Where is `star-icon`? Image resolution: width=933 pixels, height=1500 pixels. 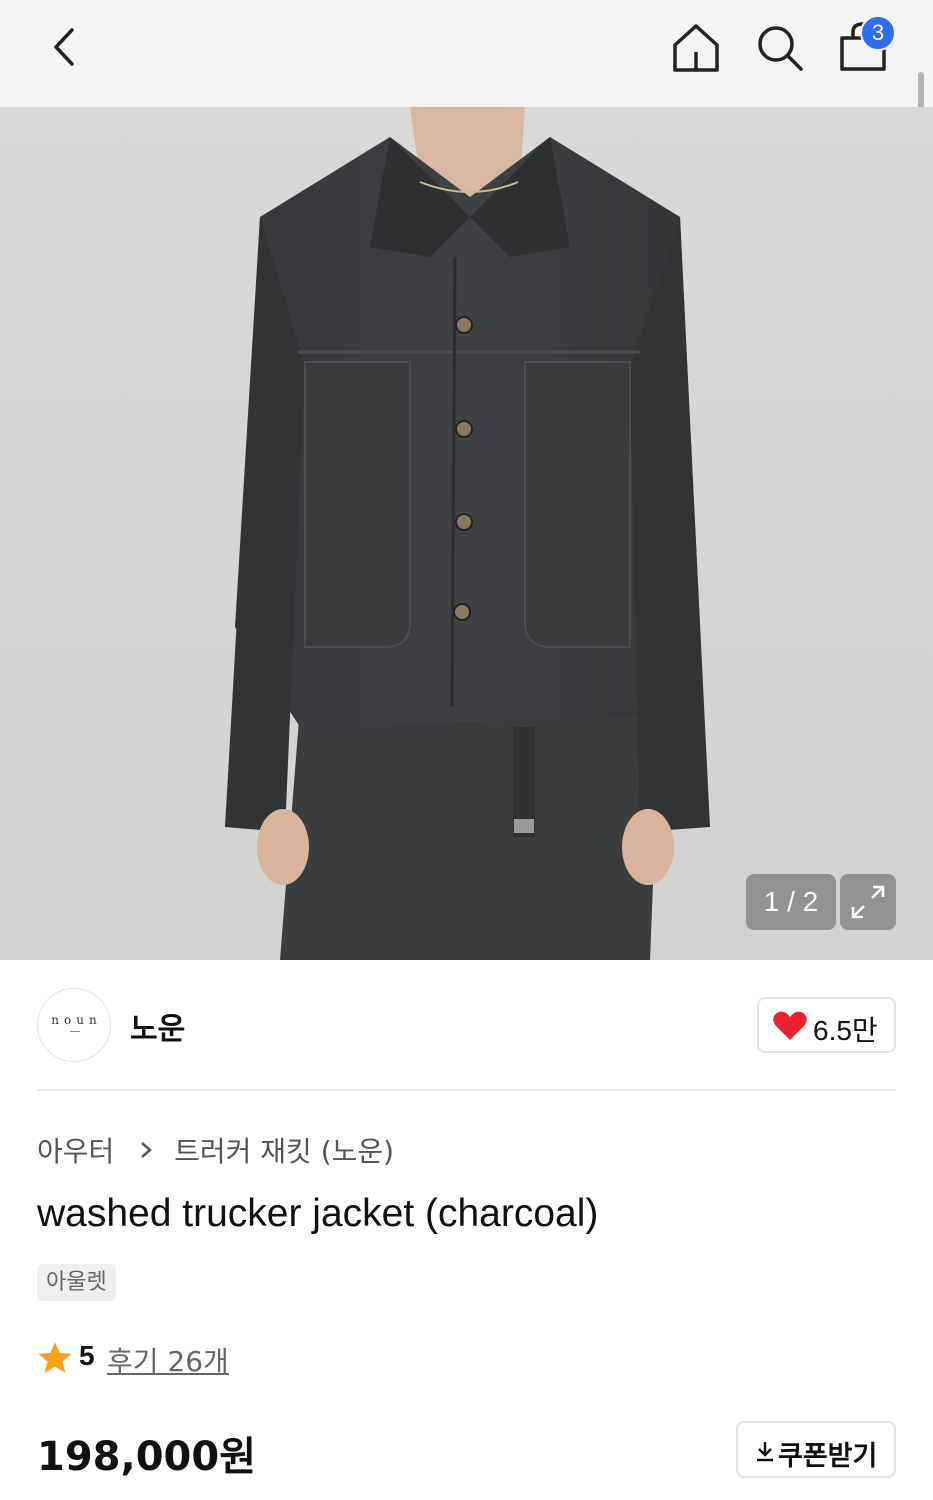
star-icon is located at coordinates (55, 1357).